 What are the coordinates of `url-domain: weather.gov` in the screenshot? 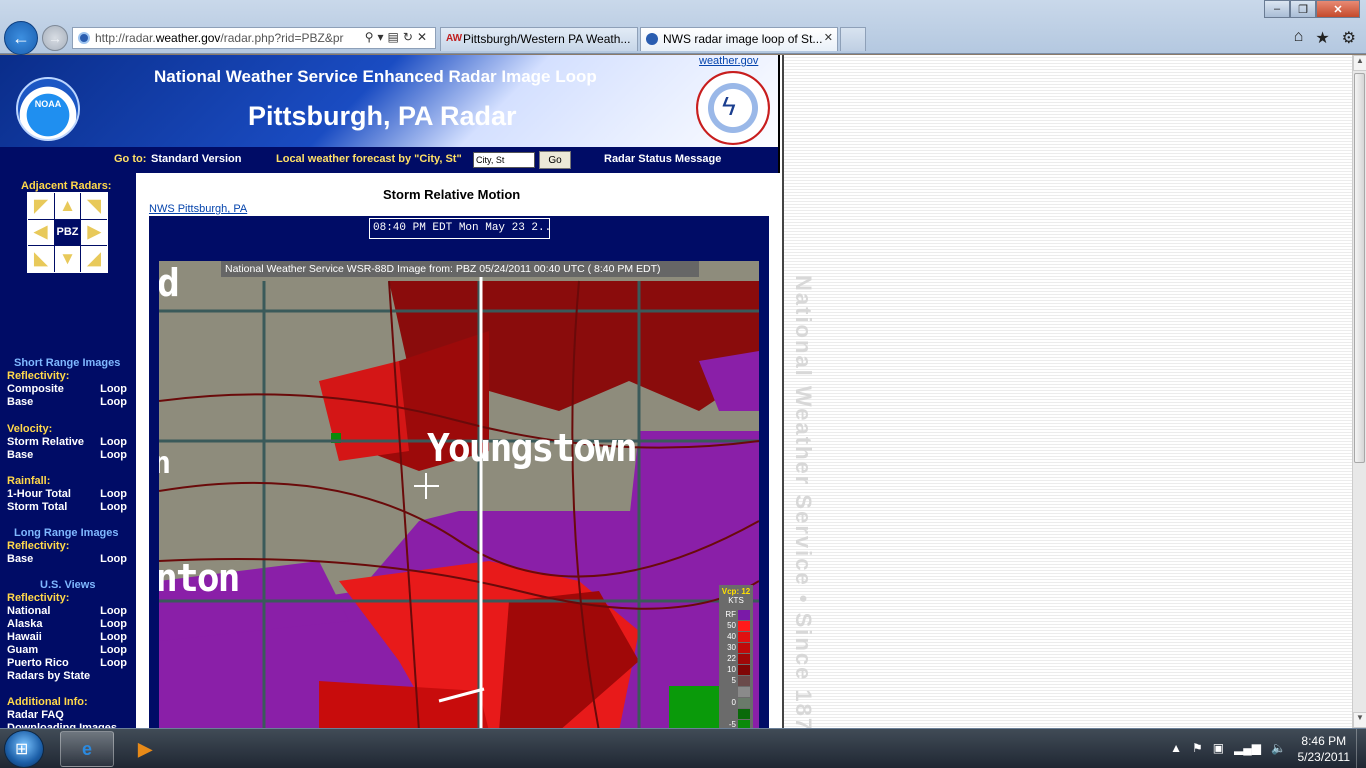 It's located at (188, 38).